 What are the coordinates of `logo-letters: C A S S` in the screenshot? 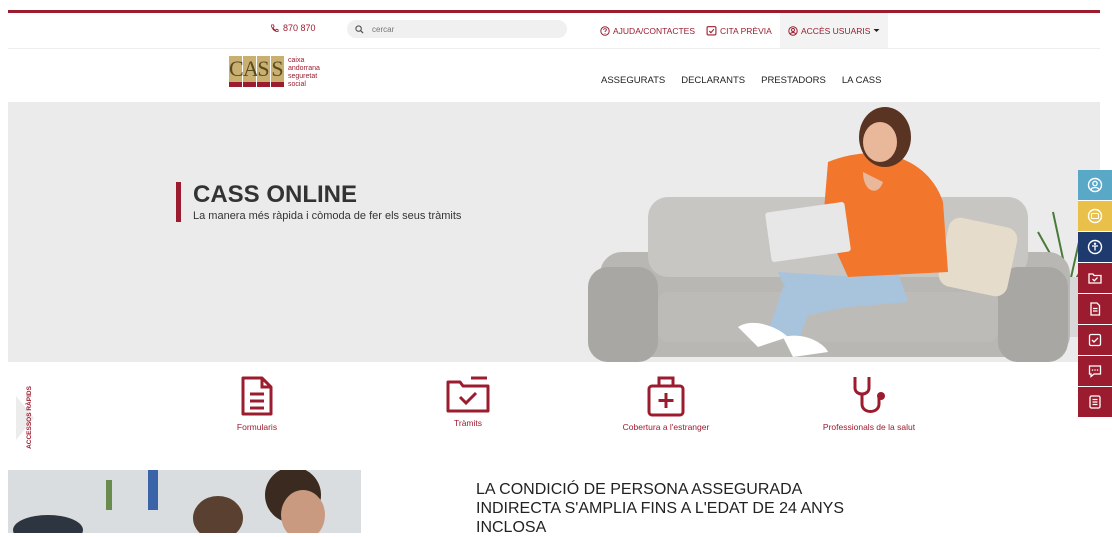 It's located at (257, 71).